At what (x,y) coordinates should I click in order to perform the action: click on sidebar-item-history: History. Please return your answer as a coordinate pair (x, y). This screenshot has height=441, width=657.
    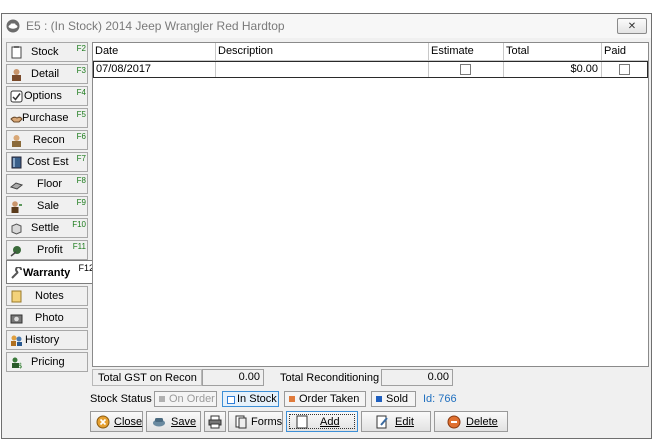
    Looking at the image, I should click on (47, 340).